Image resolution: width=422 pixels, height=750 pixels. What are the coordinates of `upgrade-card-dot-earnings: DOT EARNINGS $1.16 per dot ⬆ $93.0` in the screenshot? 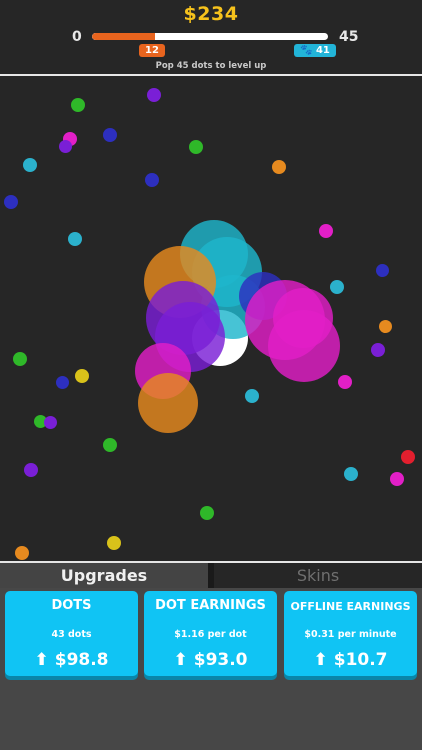 It's located at (210, 633).